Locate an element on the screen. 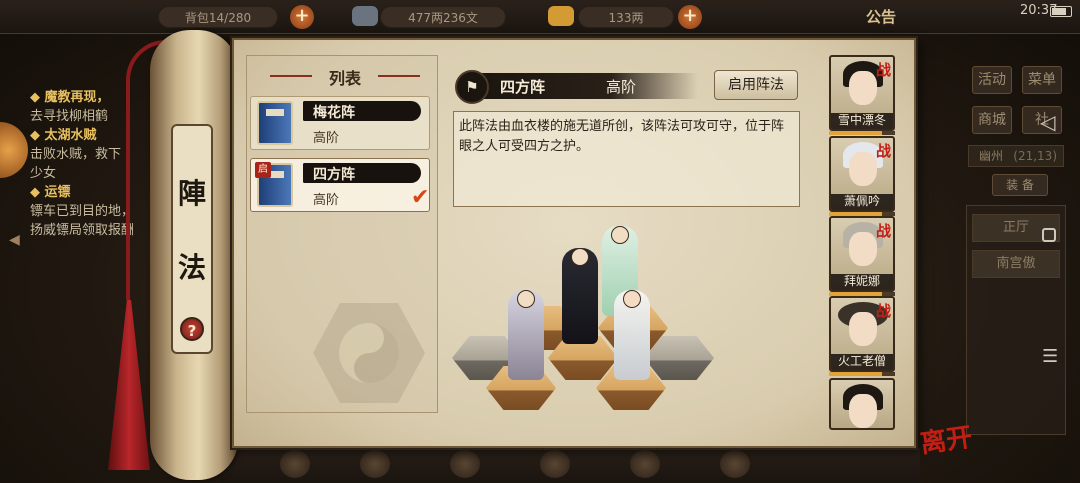 Image resolution: width=1080 pixels, height=483 pixels. nav-home-icon is located at coordinates (1049, 235).